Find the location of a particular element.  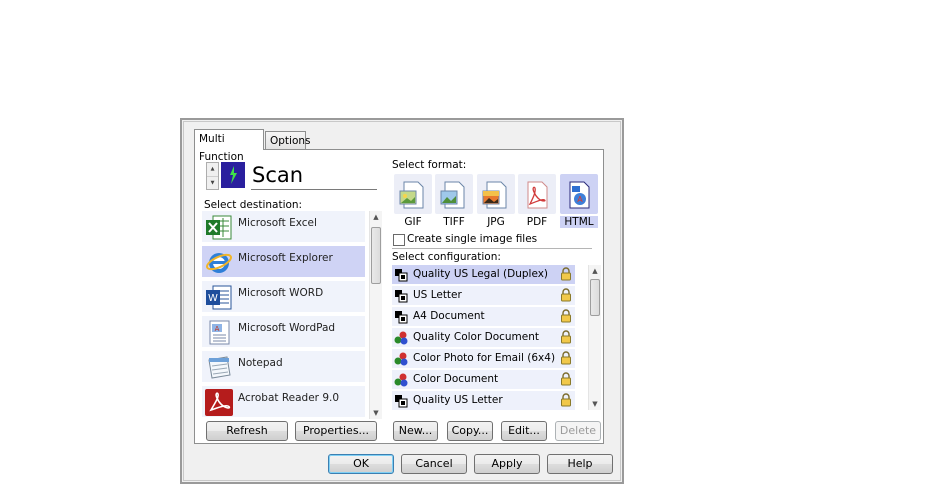

destination-item-explorer: Microsoft Explorer is located at coordinates (283, 262).